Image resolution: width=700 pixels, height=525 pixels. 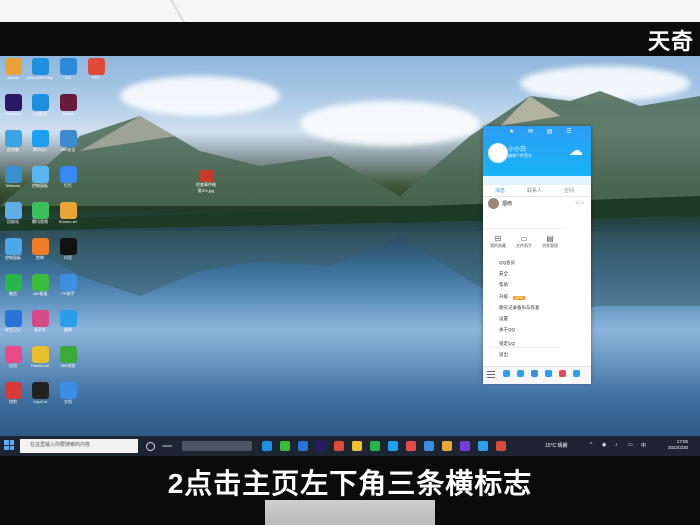 What do you see at coordinates (206, 182) in the screenshot?
I see `desktop-file: 检查事件概要4%.jpg` at bounding box center [206, 182].